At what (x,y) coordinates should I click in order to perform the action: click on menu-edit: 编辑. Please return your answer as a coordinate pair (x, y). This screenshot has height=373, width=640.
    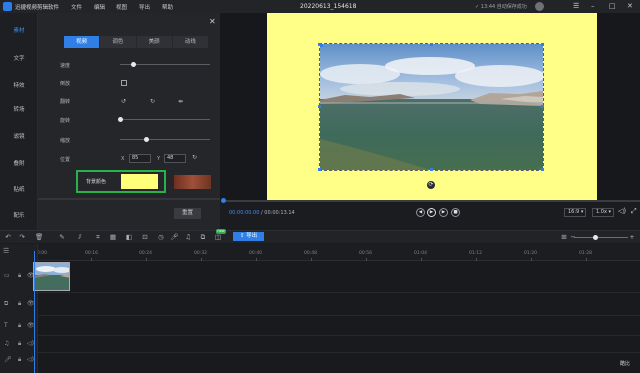
    Looking at the image, I should click on (99, 7).